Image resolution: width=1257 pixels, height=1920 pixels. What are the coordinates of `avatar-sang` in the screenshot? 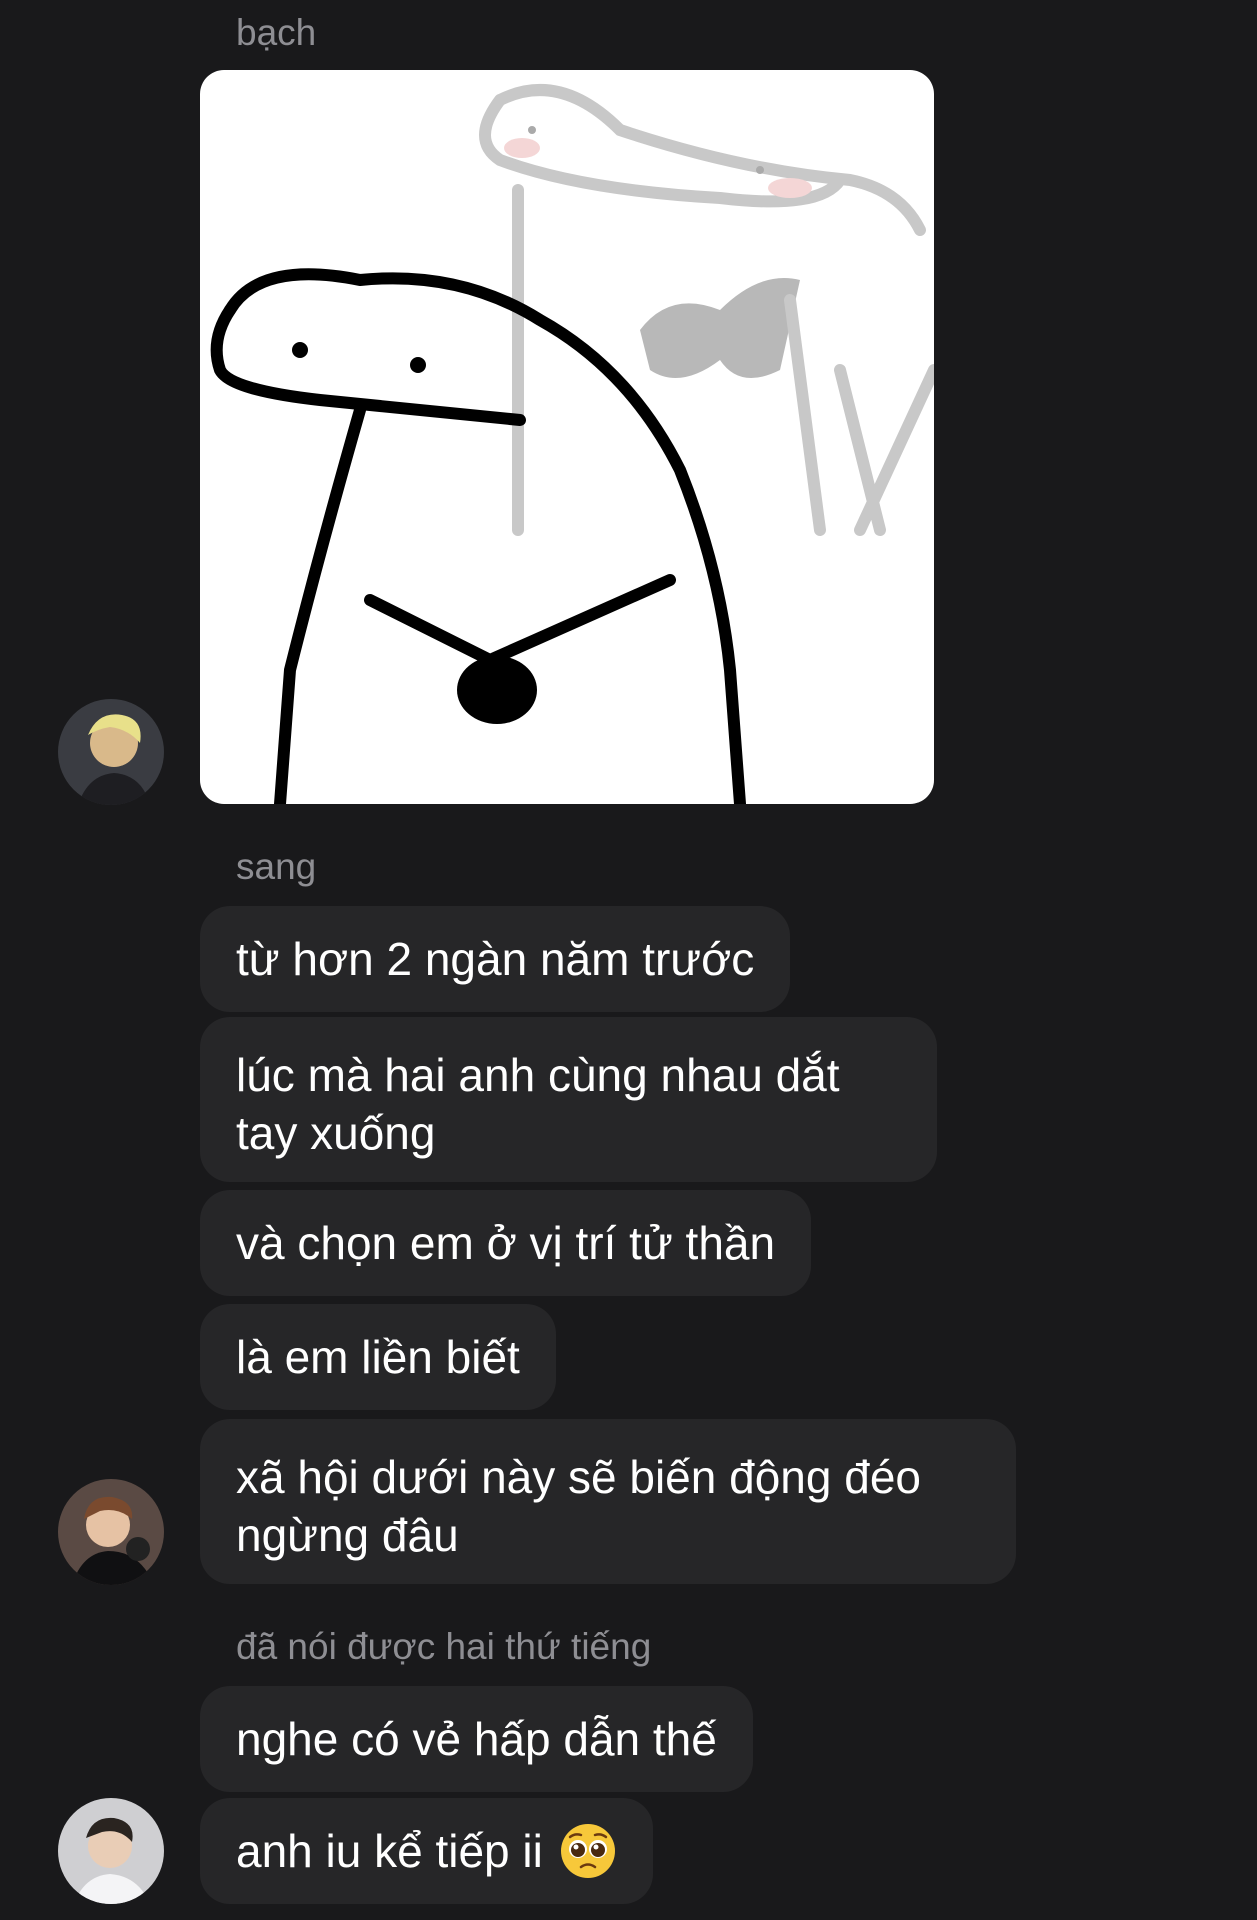 It's located at (111, 1532).